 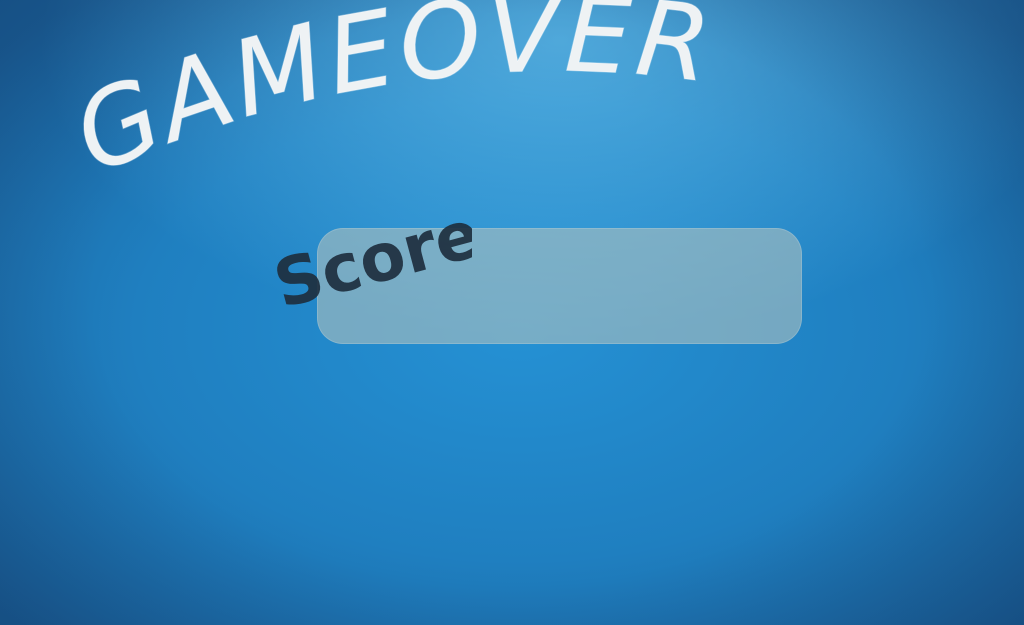 I want to click on score-label-text: Score, so click(x=369, y=259).